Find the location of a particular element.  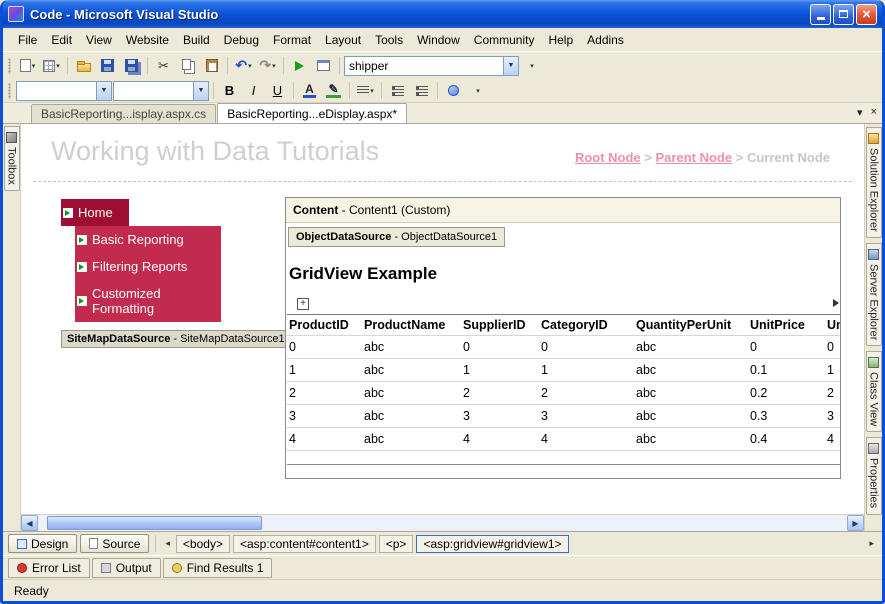

hyperlink-button is located at coordinates (453, 91).